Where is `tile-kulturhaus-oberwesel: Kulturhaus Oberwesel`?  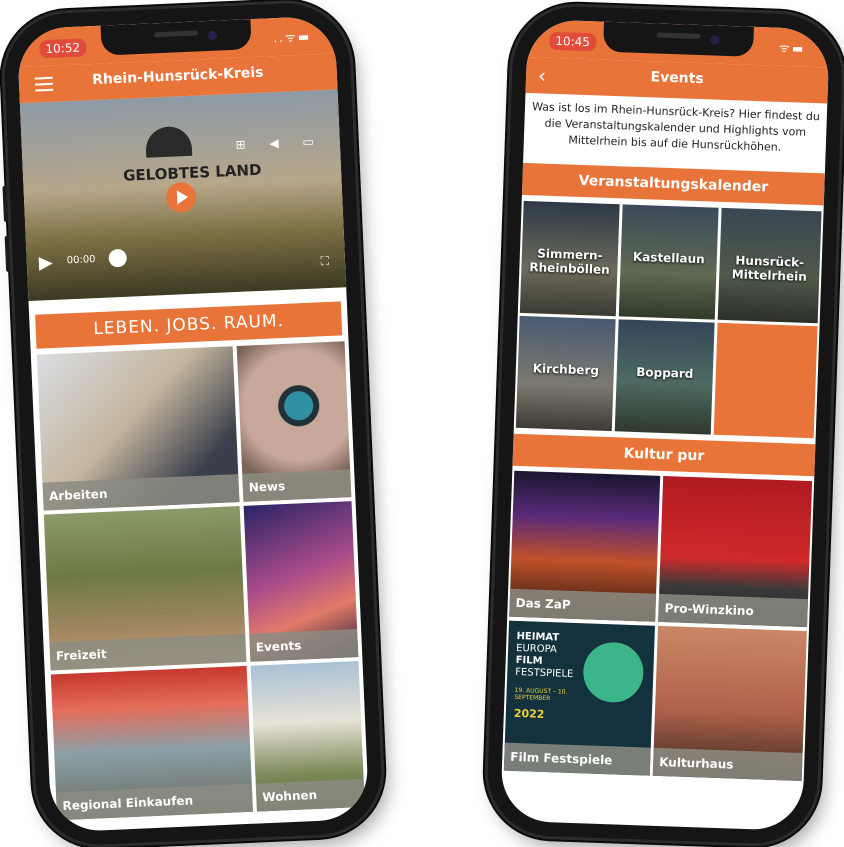 tile-kulturhaus-oberwesel: Kulturhaus Oberwesel is located at coordinates (729, 703).